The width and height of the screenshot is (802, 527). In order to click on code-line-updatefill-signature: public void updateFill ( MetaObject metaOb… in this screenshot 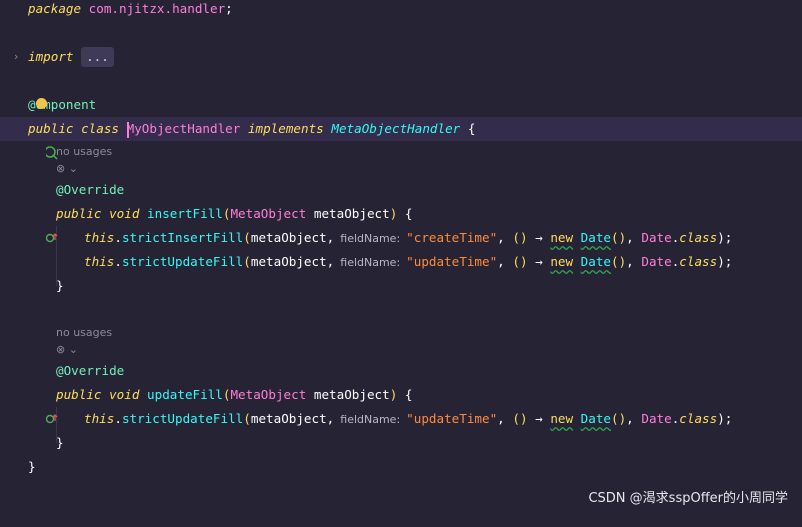, I will do `click(401, 403)`.